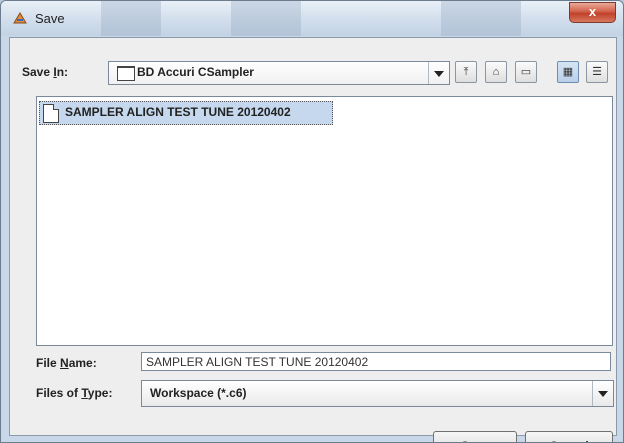  I want to click on new-folder-button: ▭, so click(526, 72).